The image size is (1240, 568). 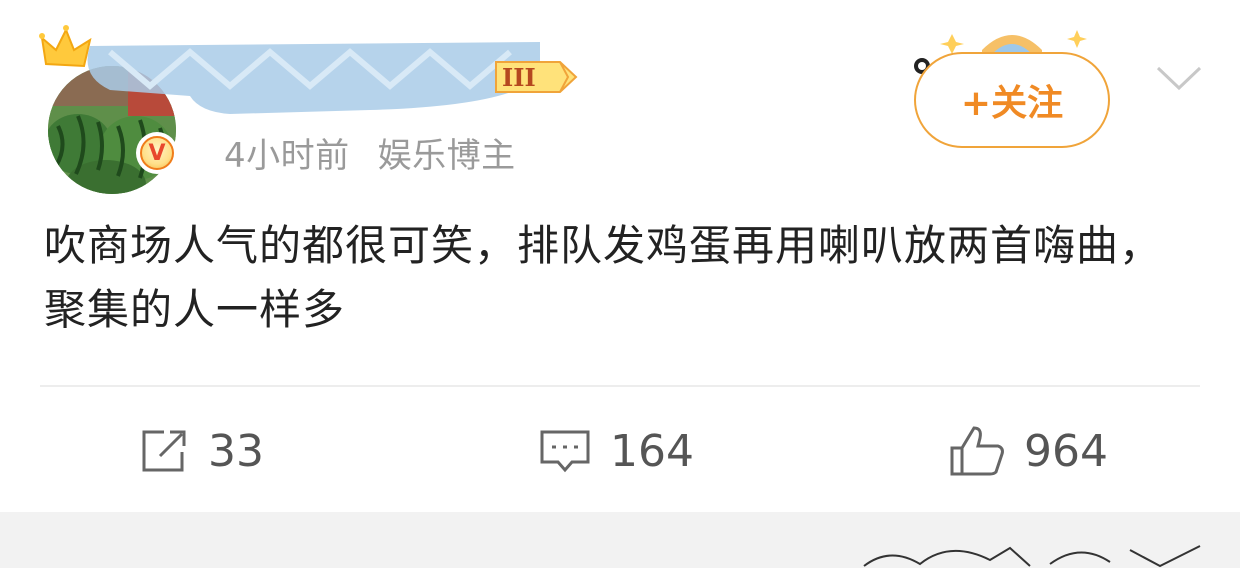 I want to click on comment-button: 164, so click(x=616, y=451).